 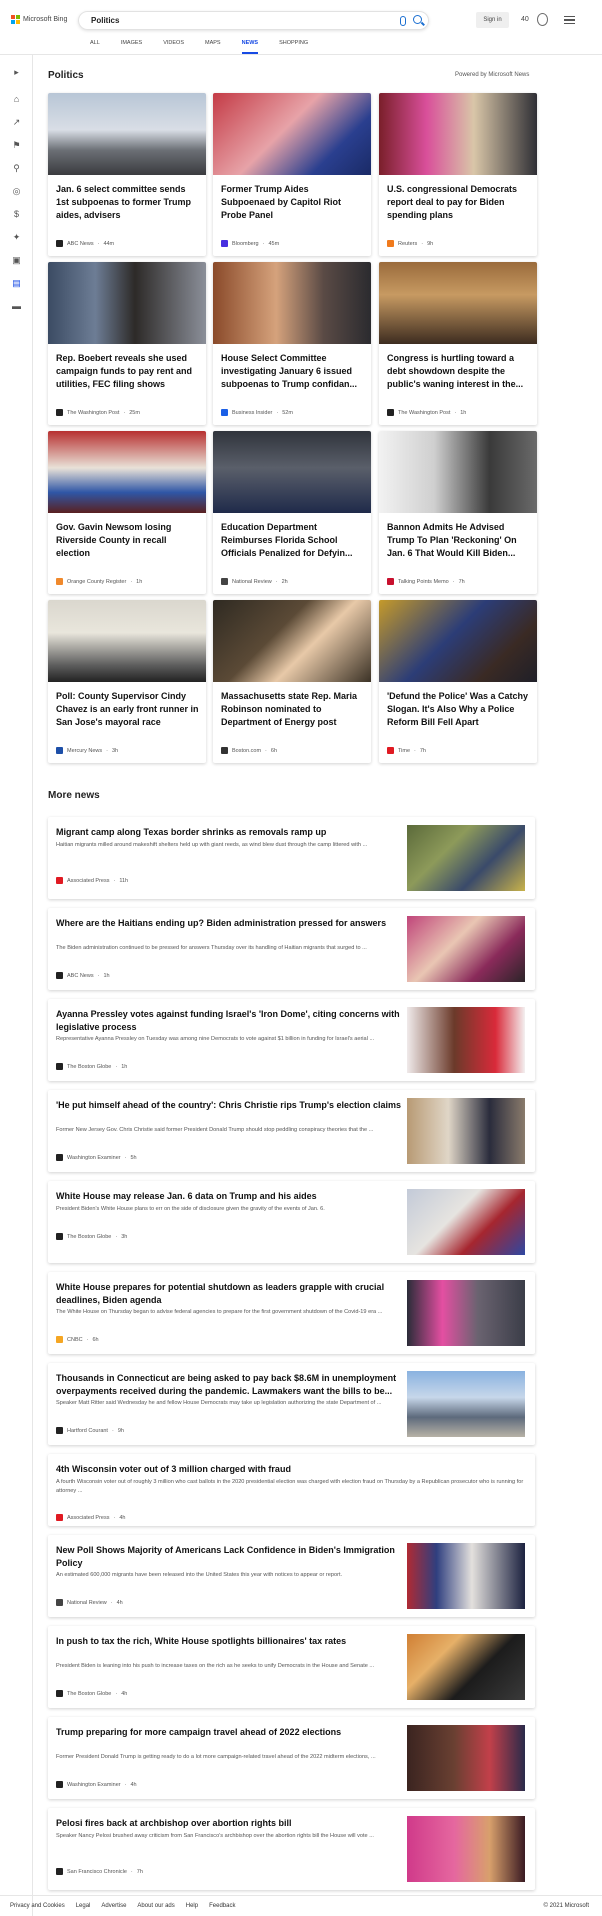 I want to click on search-icon, so click(x=417, y=19).